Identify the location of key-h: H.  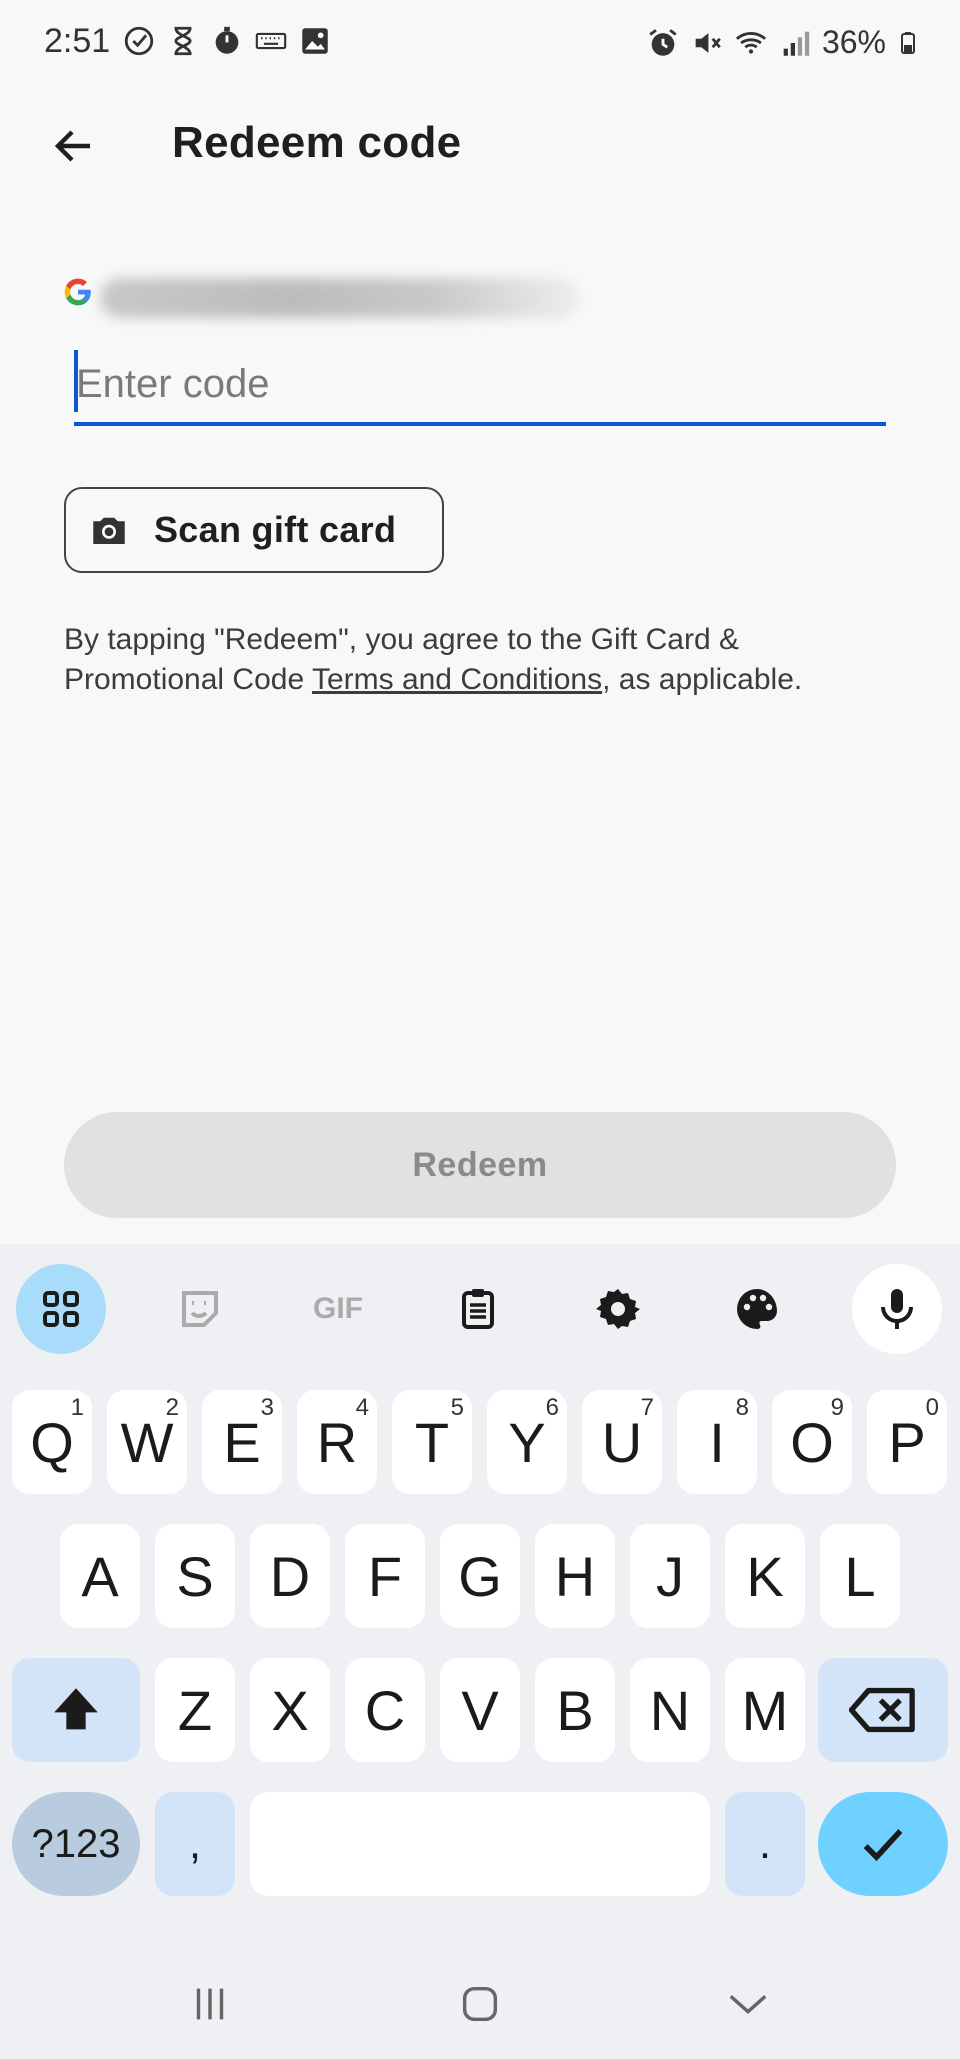
(575, 1576).